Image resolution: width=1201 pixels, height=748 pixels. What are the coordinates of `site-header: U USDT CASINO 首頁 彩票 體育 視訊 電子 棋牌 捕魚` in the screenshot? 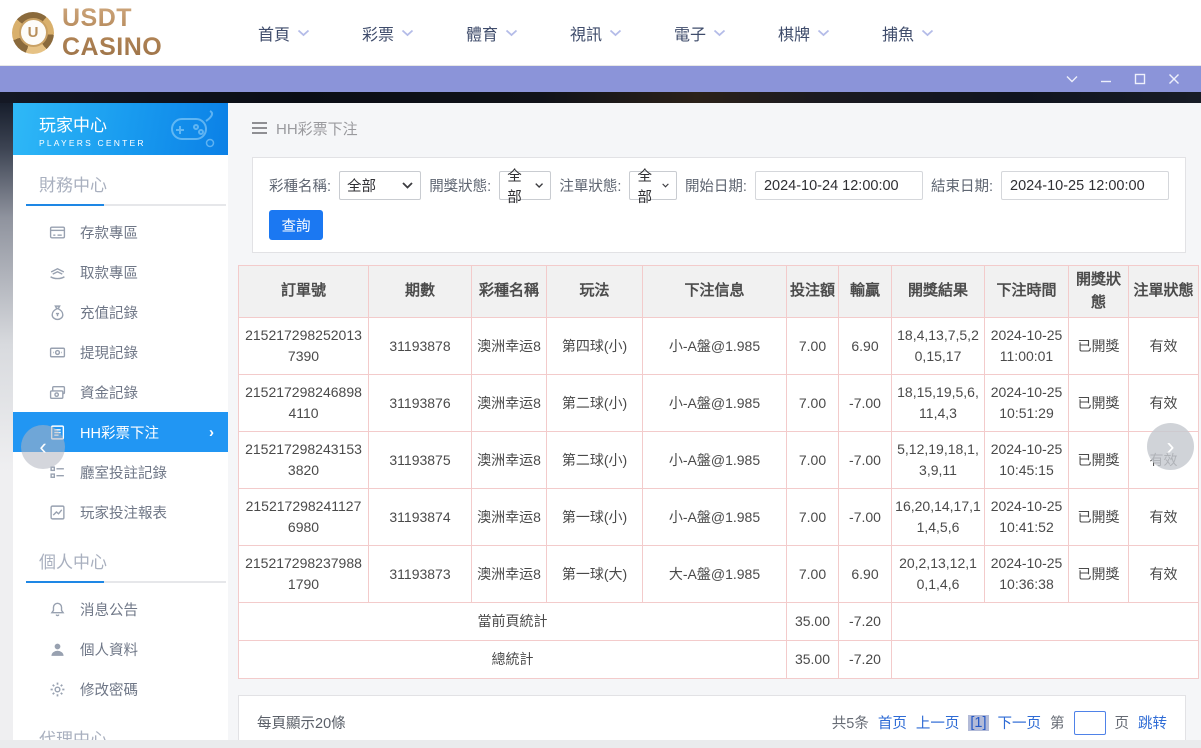 It's located at (600, 33).